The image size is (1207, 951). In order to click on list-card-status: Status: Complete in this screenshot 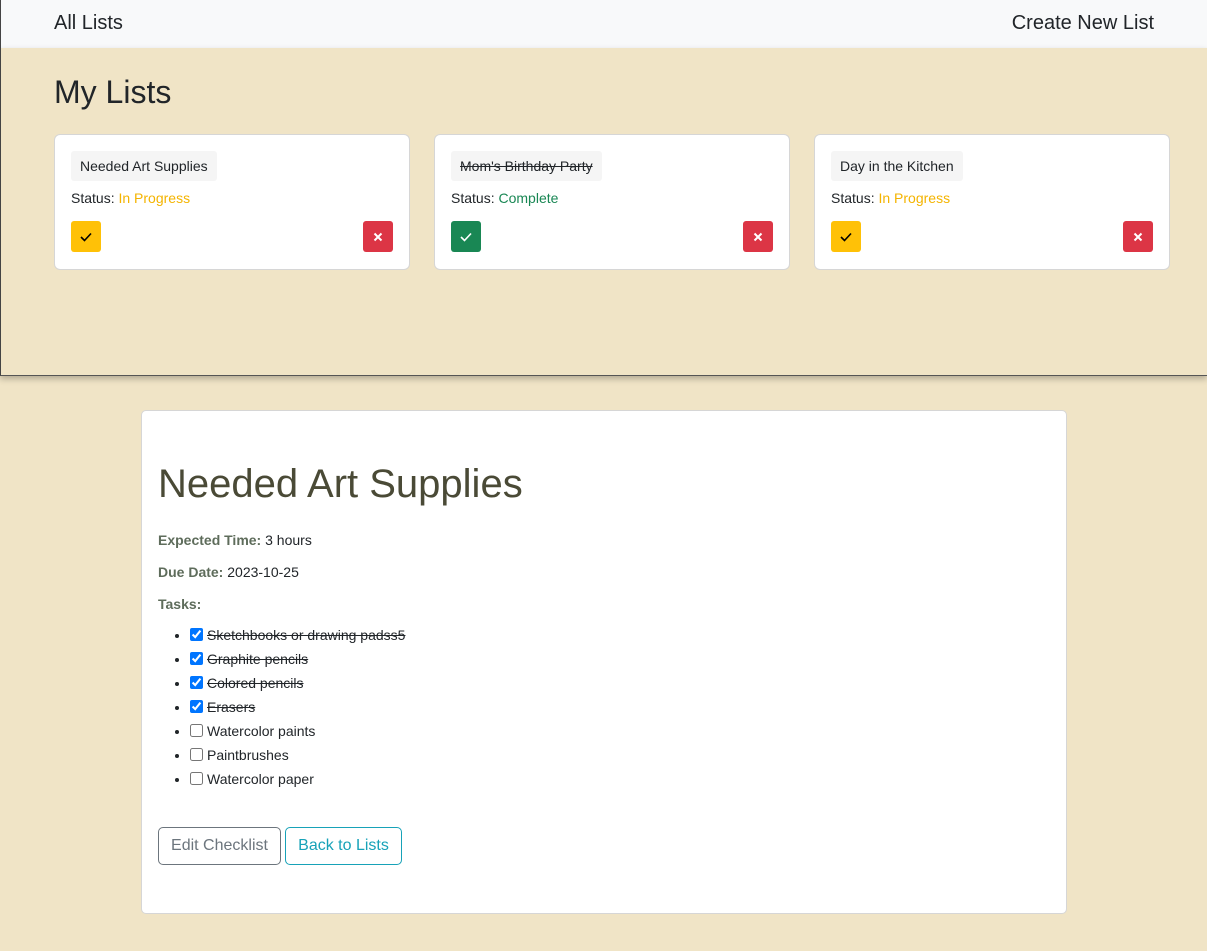, I will do `click(504, 198)`.